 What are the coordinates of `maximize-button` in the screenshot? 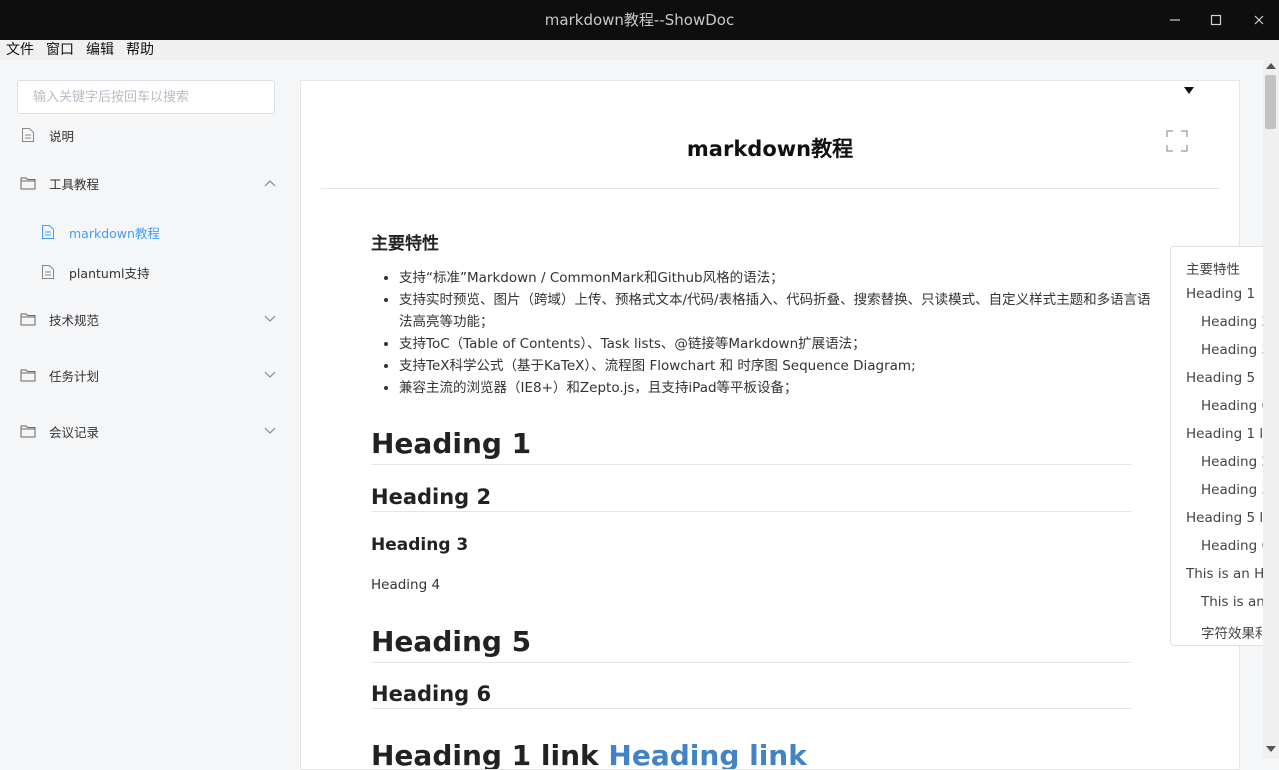 It's located at (1216, 20).